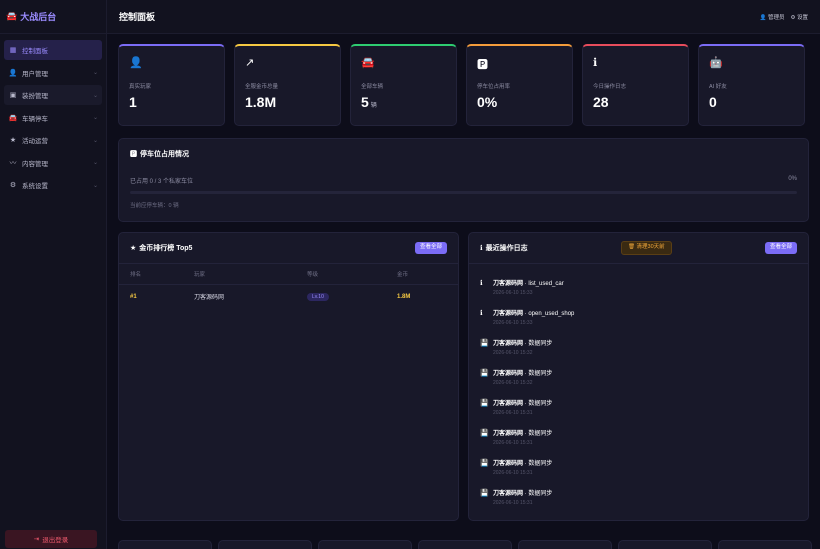  Describe the element at coordinates (53, 95) in the screenshot. I see `sidebar-item-outfits: ▣ 装扮管理 ⌄` at that location.